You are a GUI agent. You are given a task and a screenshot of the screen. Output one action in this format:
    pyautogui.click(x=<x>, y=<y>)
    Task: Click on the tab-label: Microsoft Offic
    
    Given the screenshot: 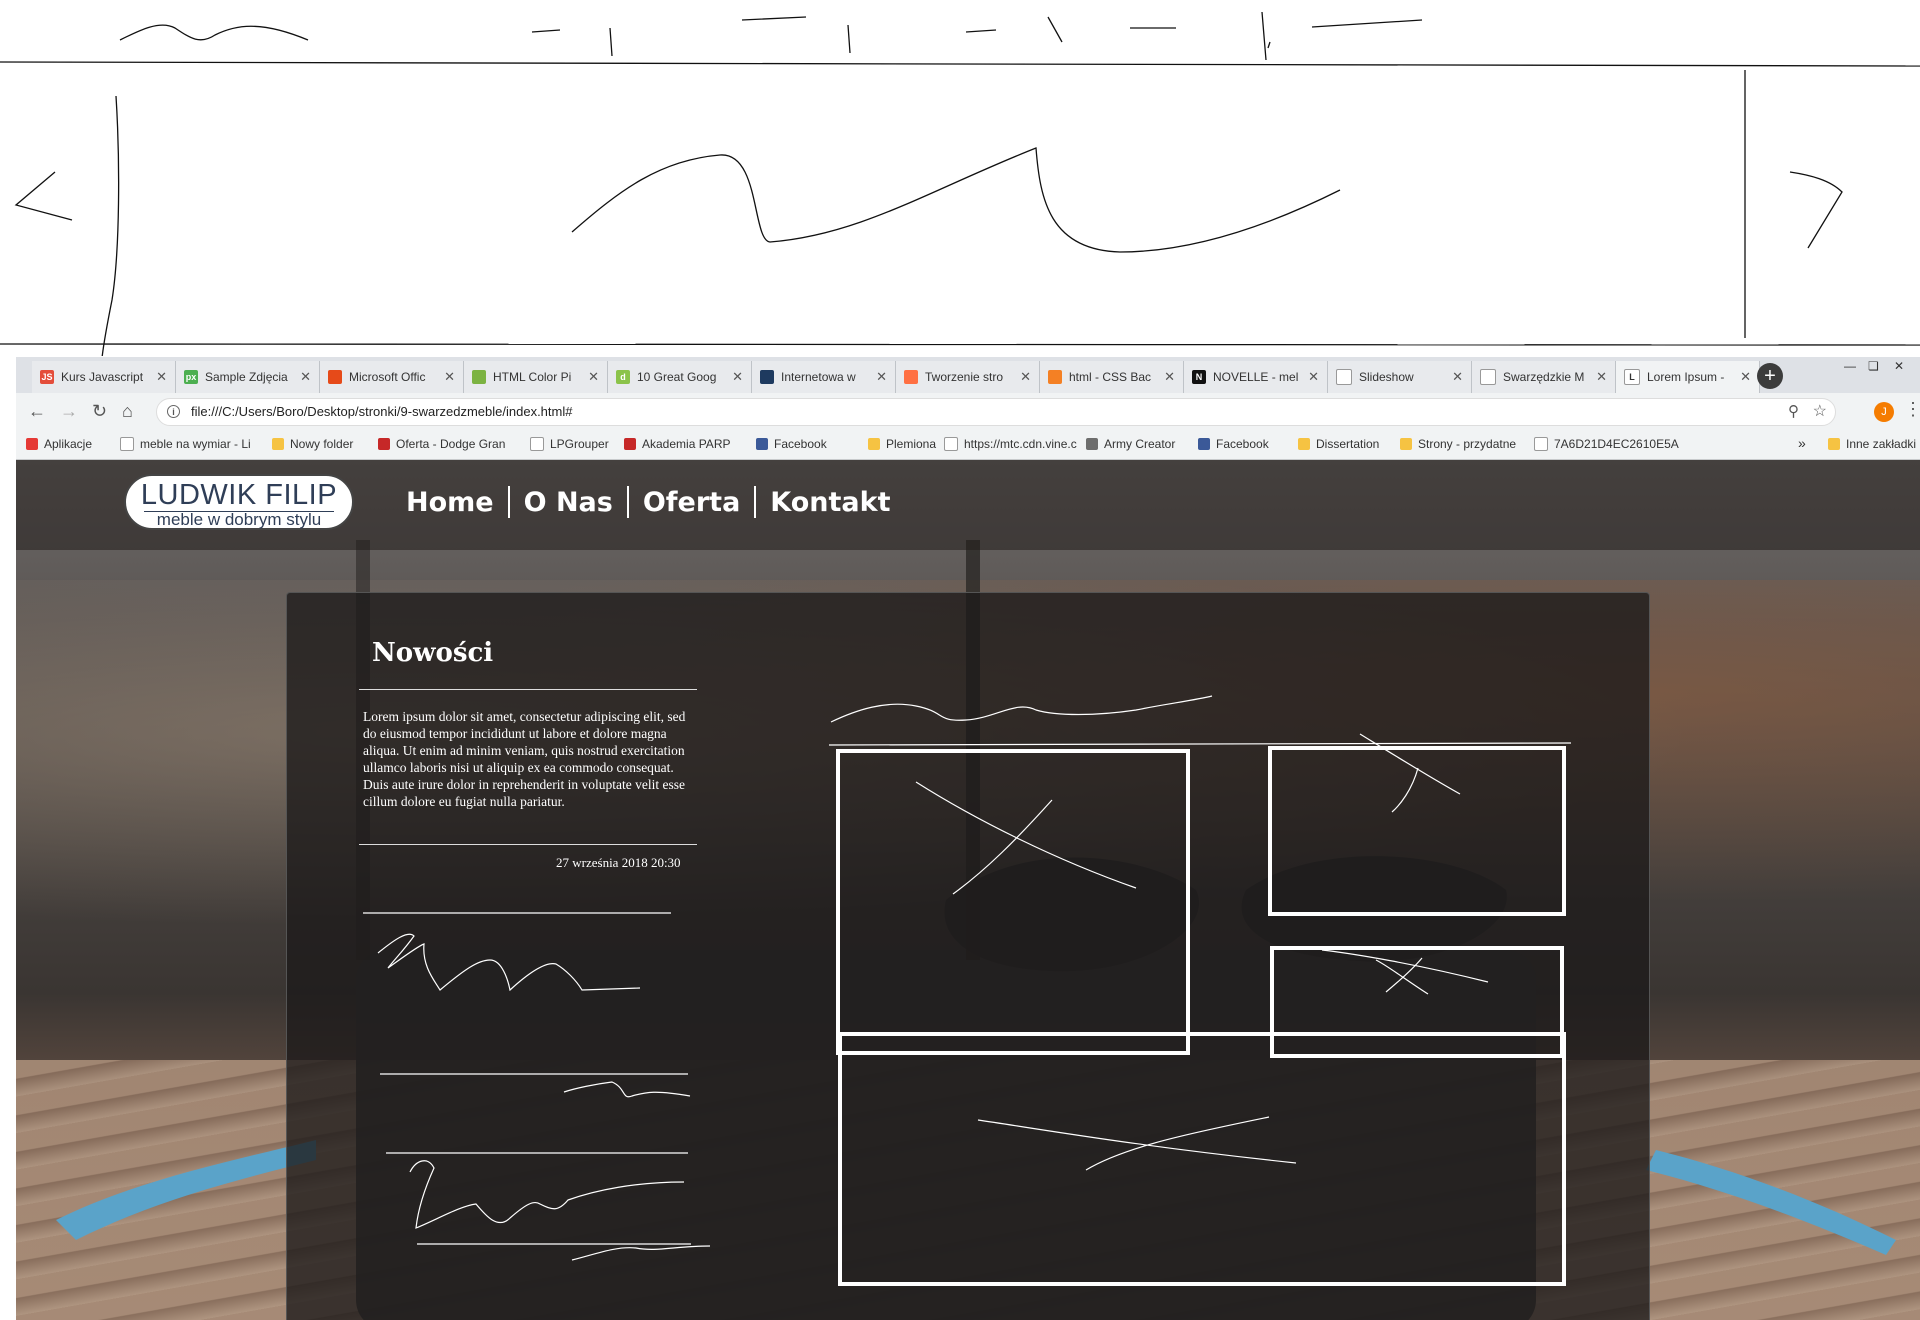 What is the action you would take?
    pyautogui.click(x=387, y=377)
    